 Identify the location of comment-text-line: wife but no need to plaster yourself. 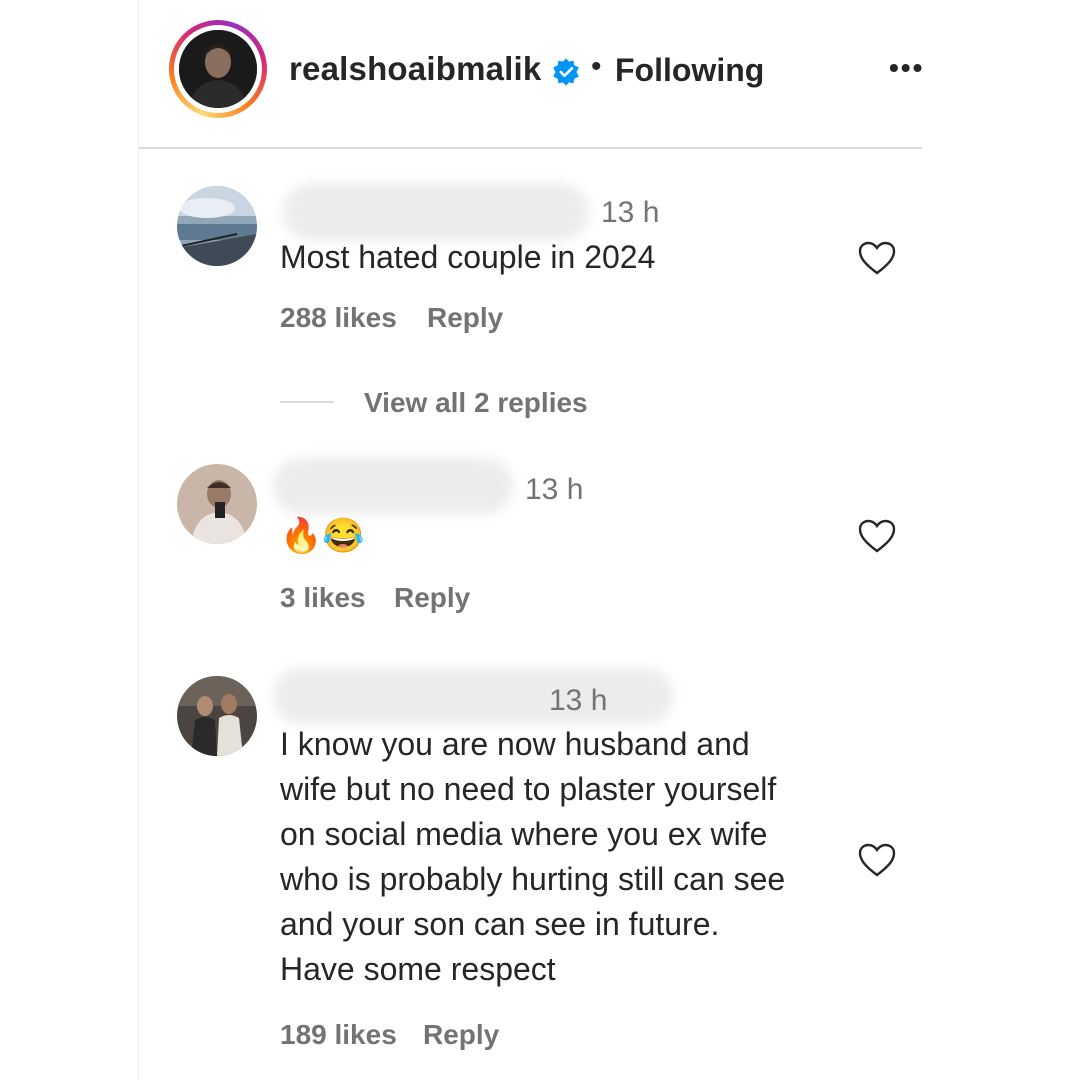
(528, 789).